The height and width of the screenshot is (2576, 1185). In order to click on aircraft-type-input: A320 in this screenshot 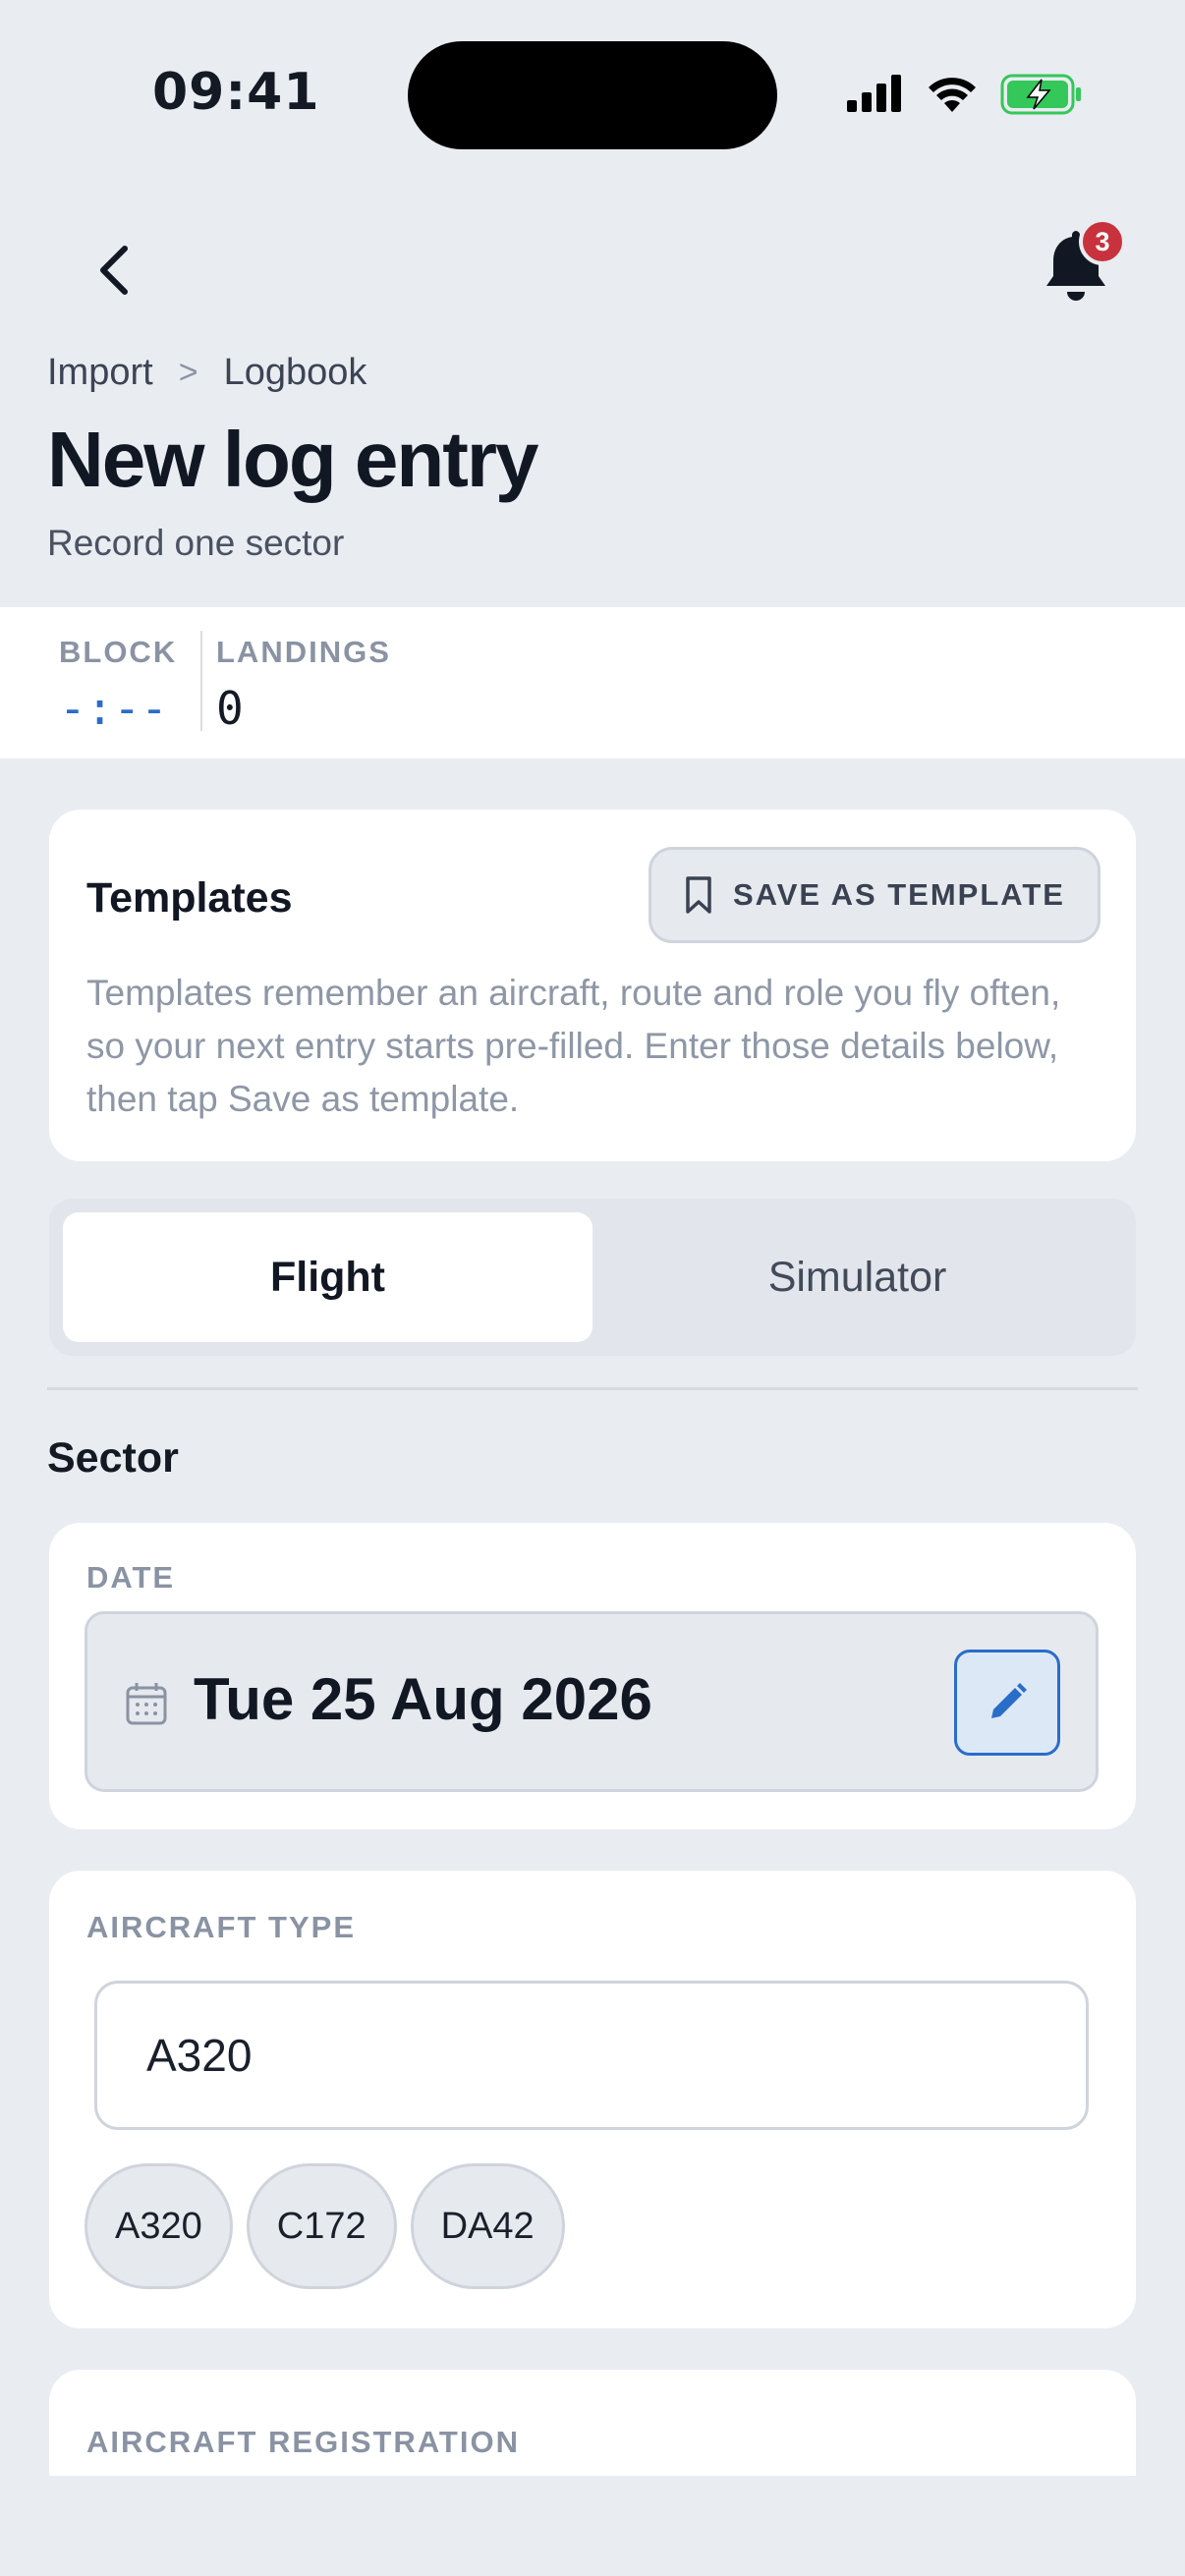, I will do `click(592, 2055)`.